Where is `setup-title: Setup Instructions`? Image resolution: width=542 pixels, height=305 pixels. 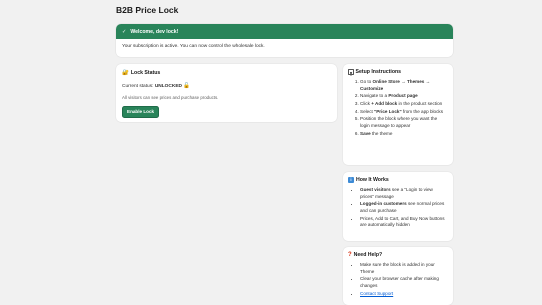
setup-title: Setup Instructions is located at coordinates (378, 72).